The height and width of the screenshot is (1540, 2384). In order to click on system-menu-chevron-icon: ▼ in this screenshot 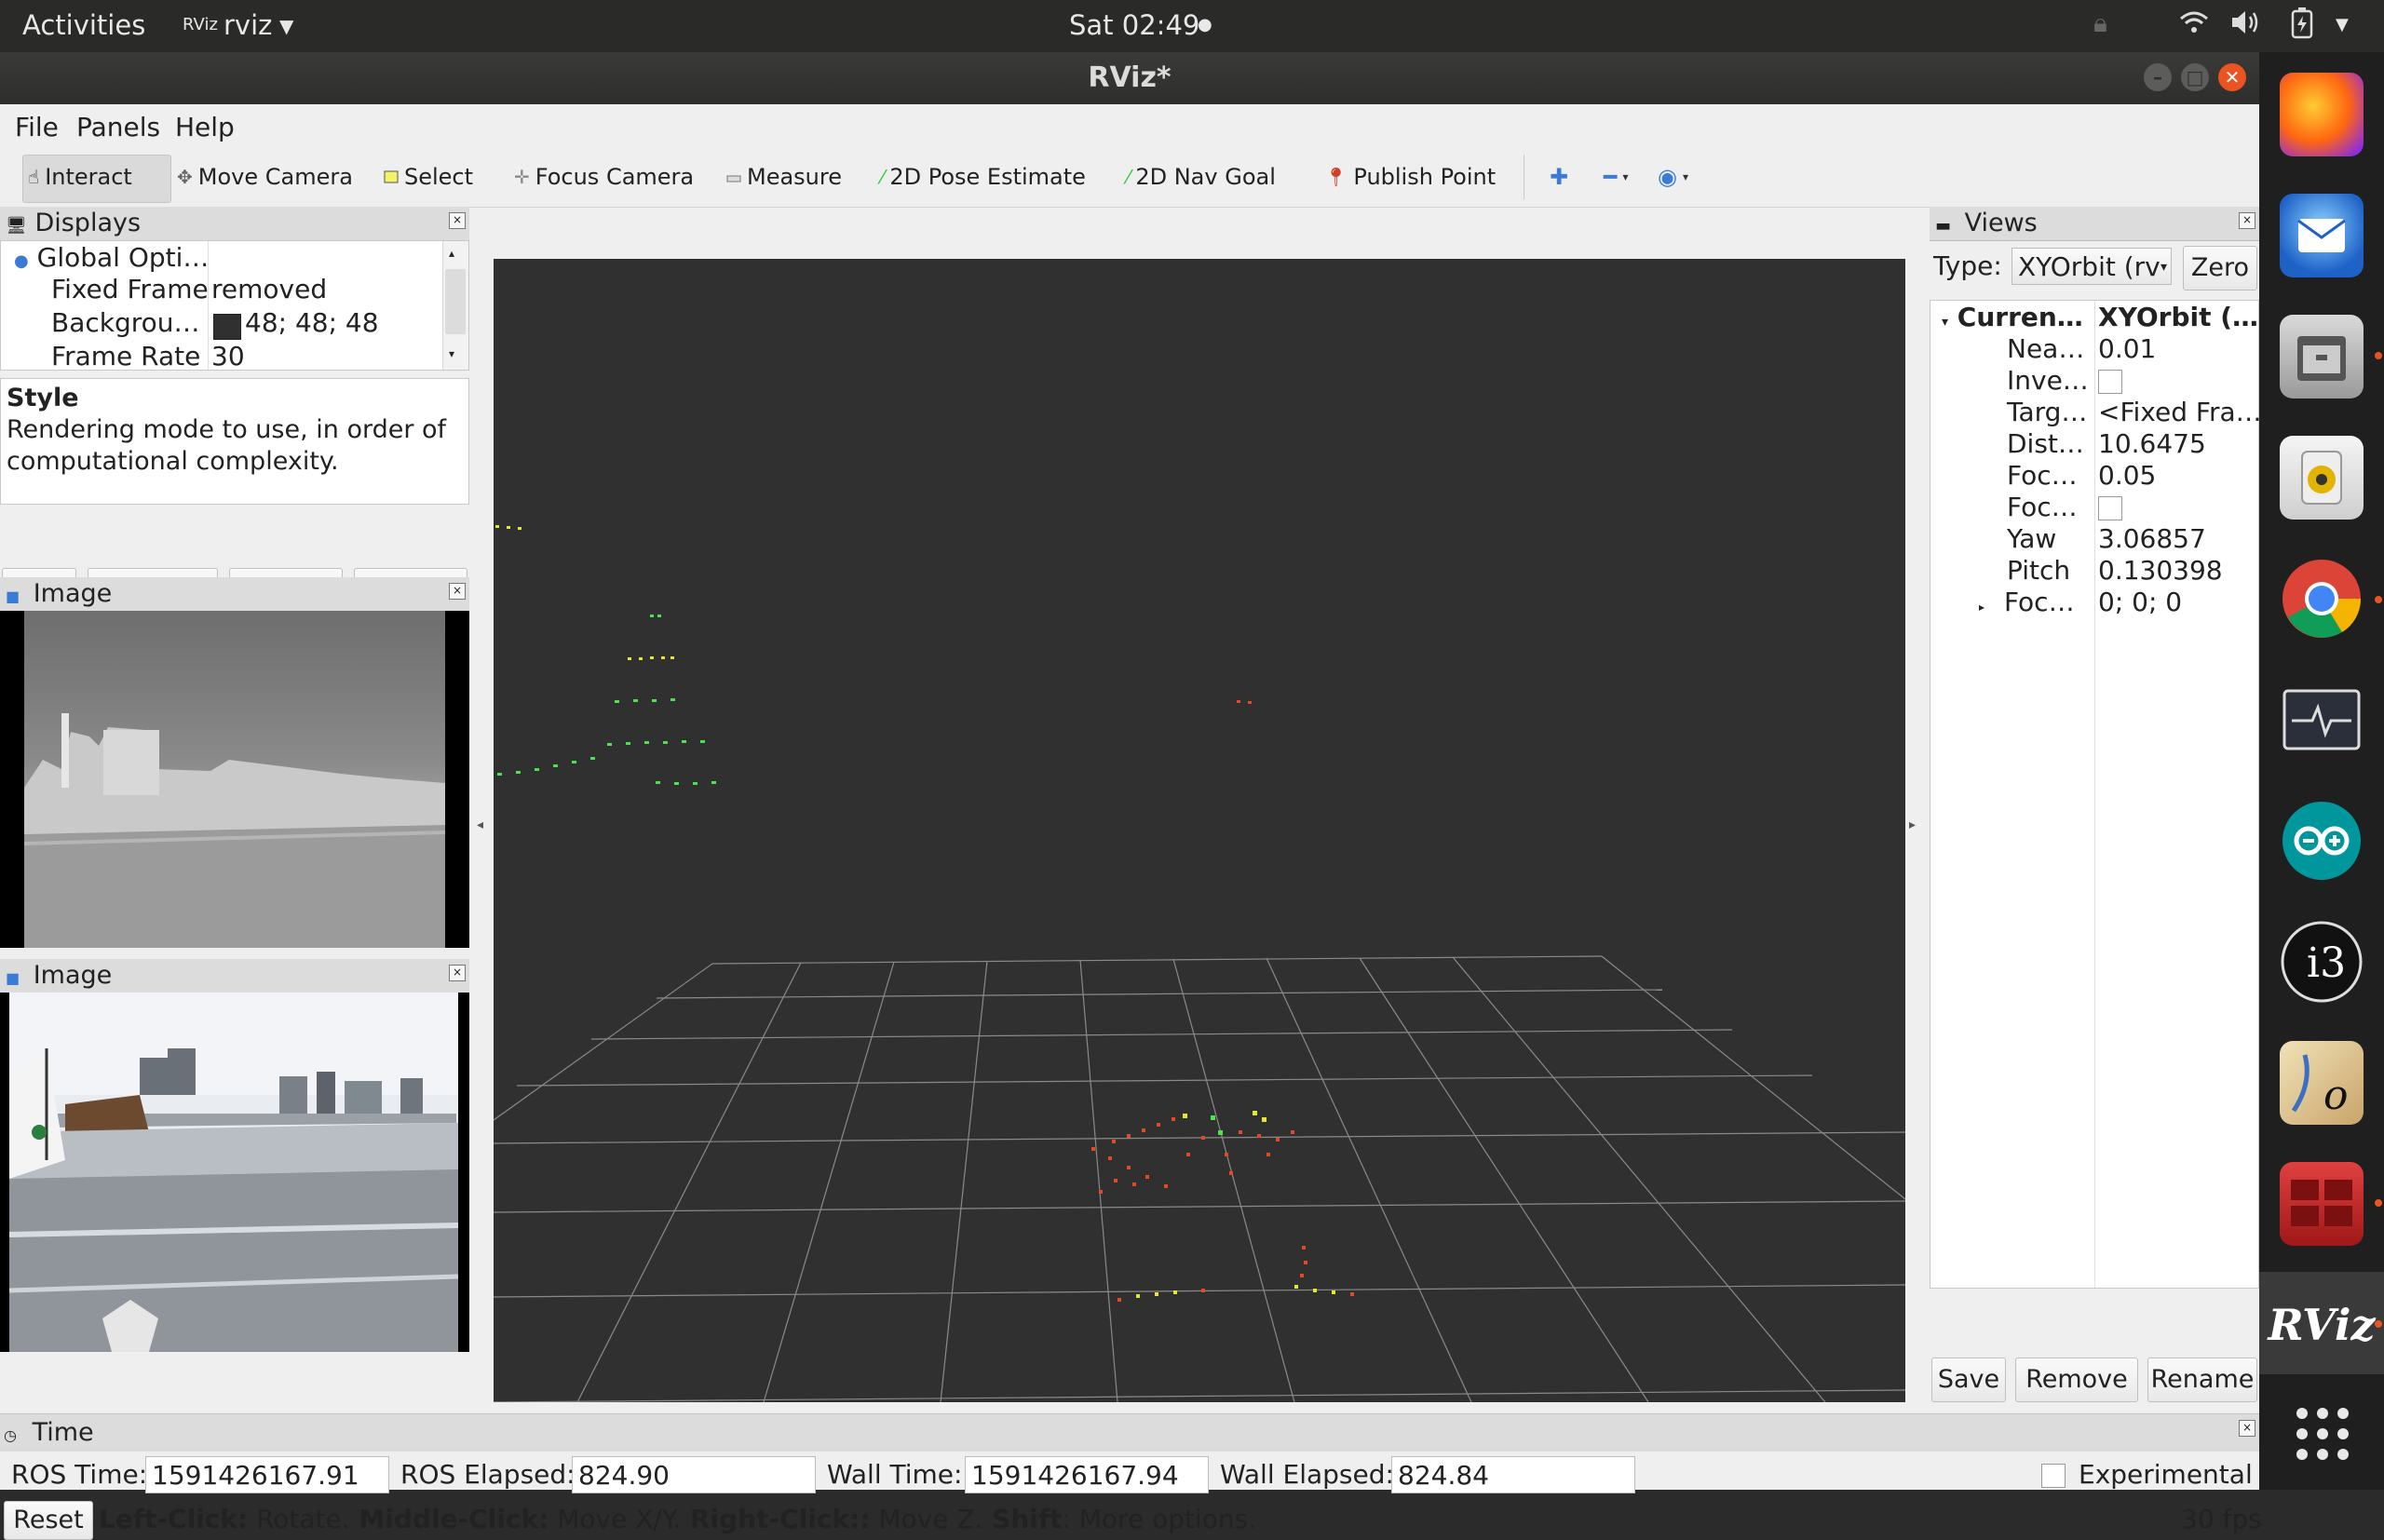, I will do `click(2342, 25)`.